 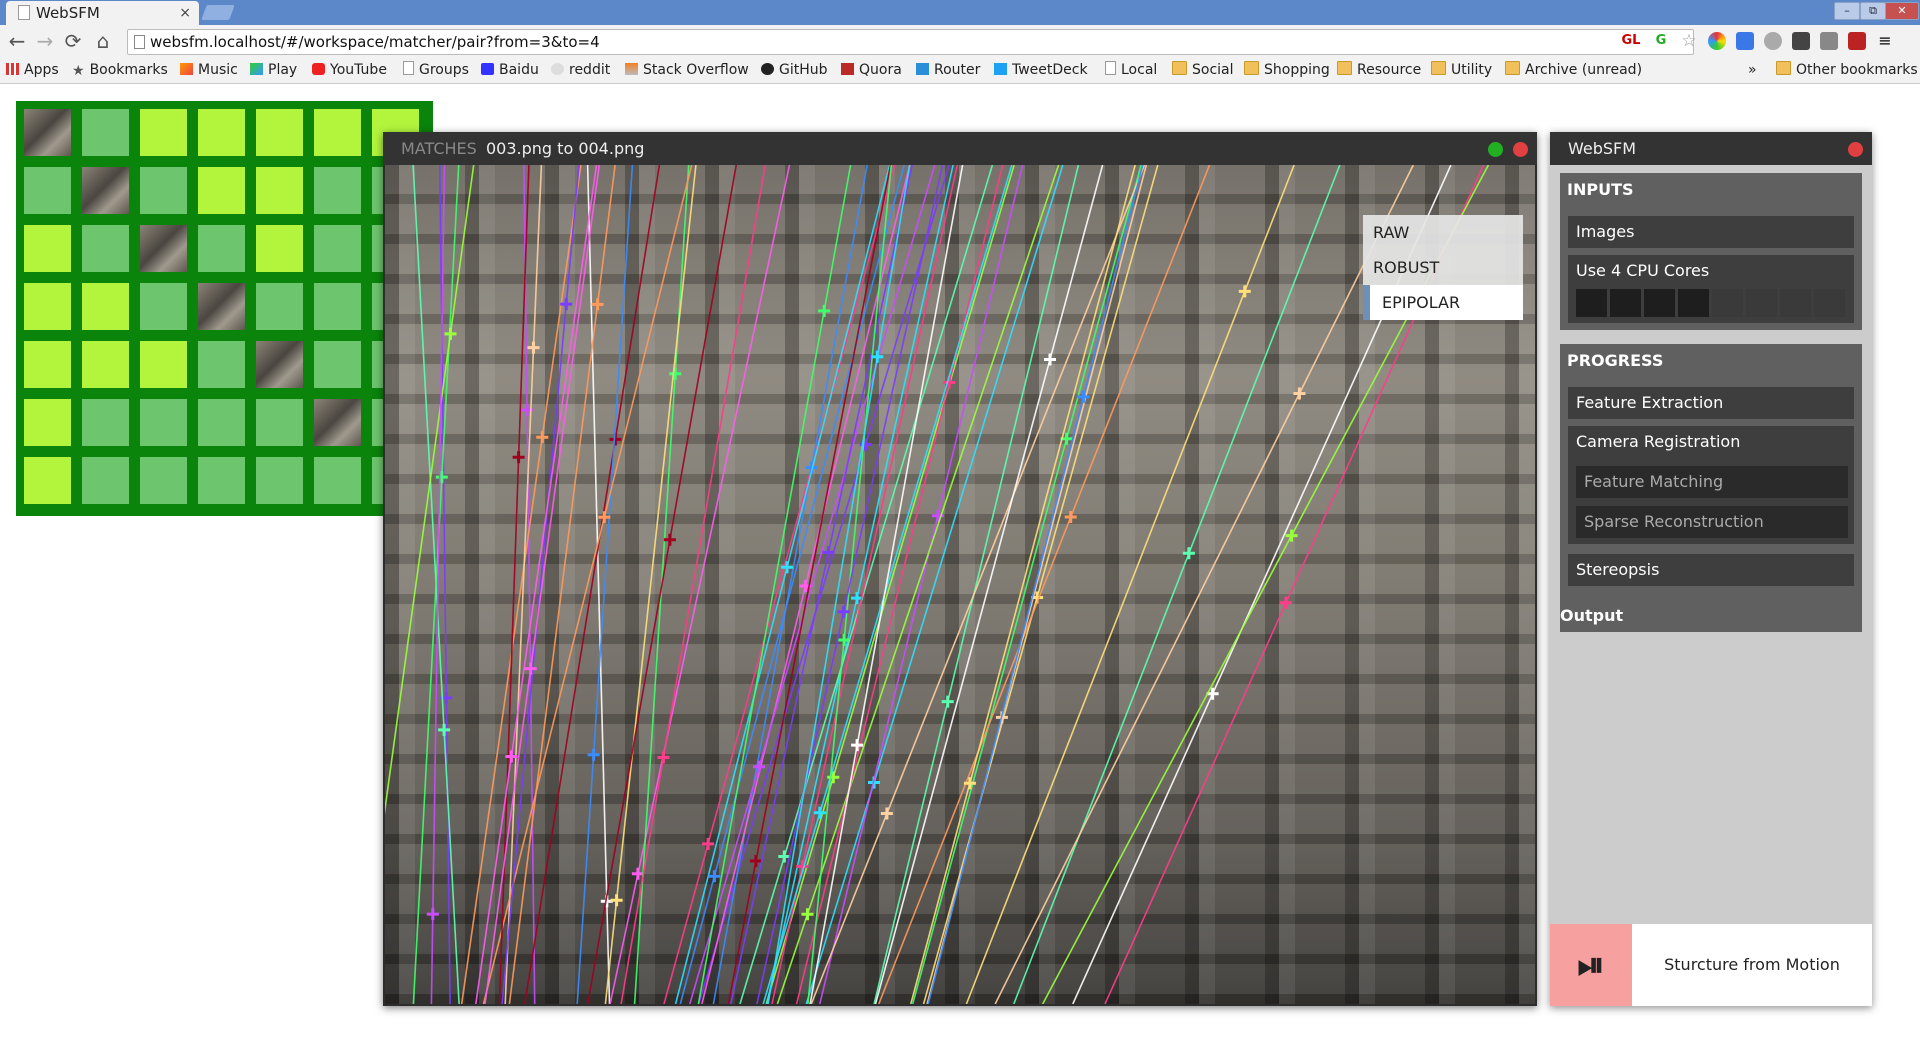 I want to click on bookmark-folder-archive: Archive (unread), so click(x=1573, y=70).